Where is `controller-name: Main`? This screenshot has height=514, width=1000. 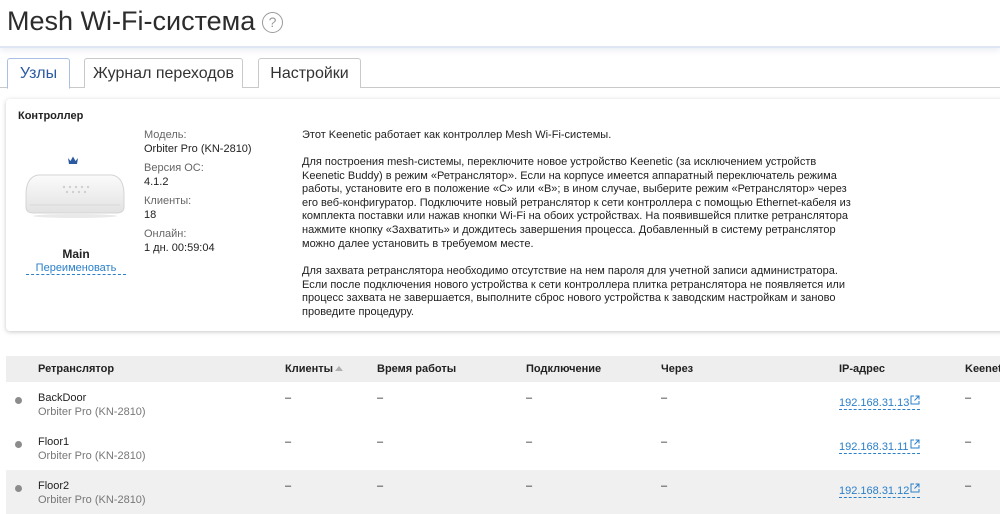 controller-name: Main is located at coordinates (76, 254).